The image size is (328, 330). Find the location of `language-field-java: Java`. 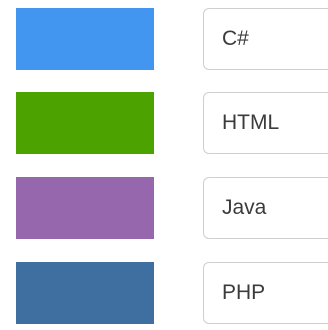

language-field-java: Java is located at coordinates (265, 208).